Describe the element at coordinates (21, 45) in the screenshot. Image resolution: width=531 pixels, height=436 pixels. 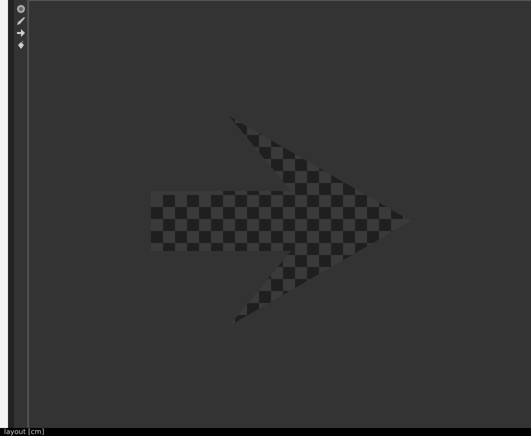
I see `bucket-icon` at that location.